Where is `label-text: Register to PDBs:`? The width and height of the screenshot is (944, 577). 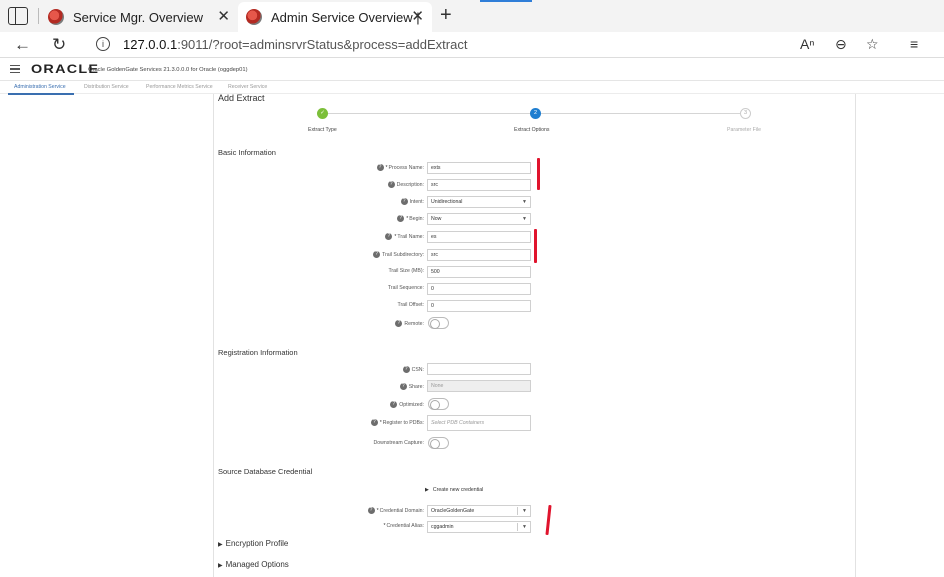
label-text: Register to PDBs: is located at coordinates (403, 422).